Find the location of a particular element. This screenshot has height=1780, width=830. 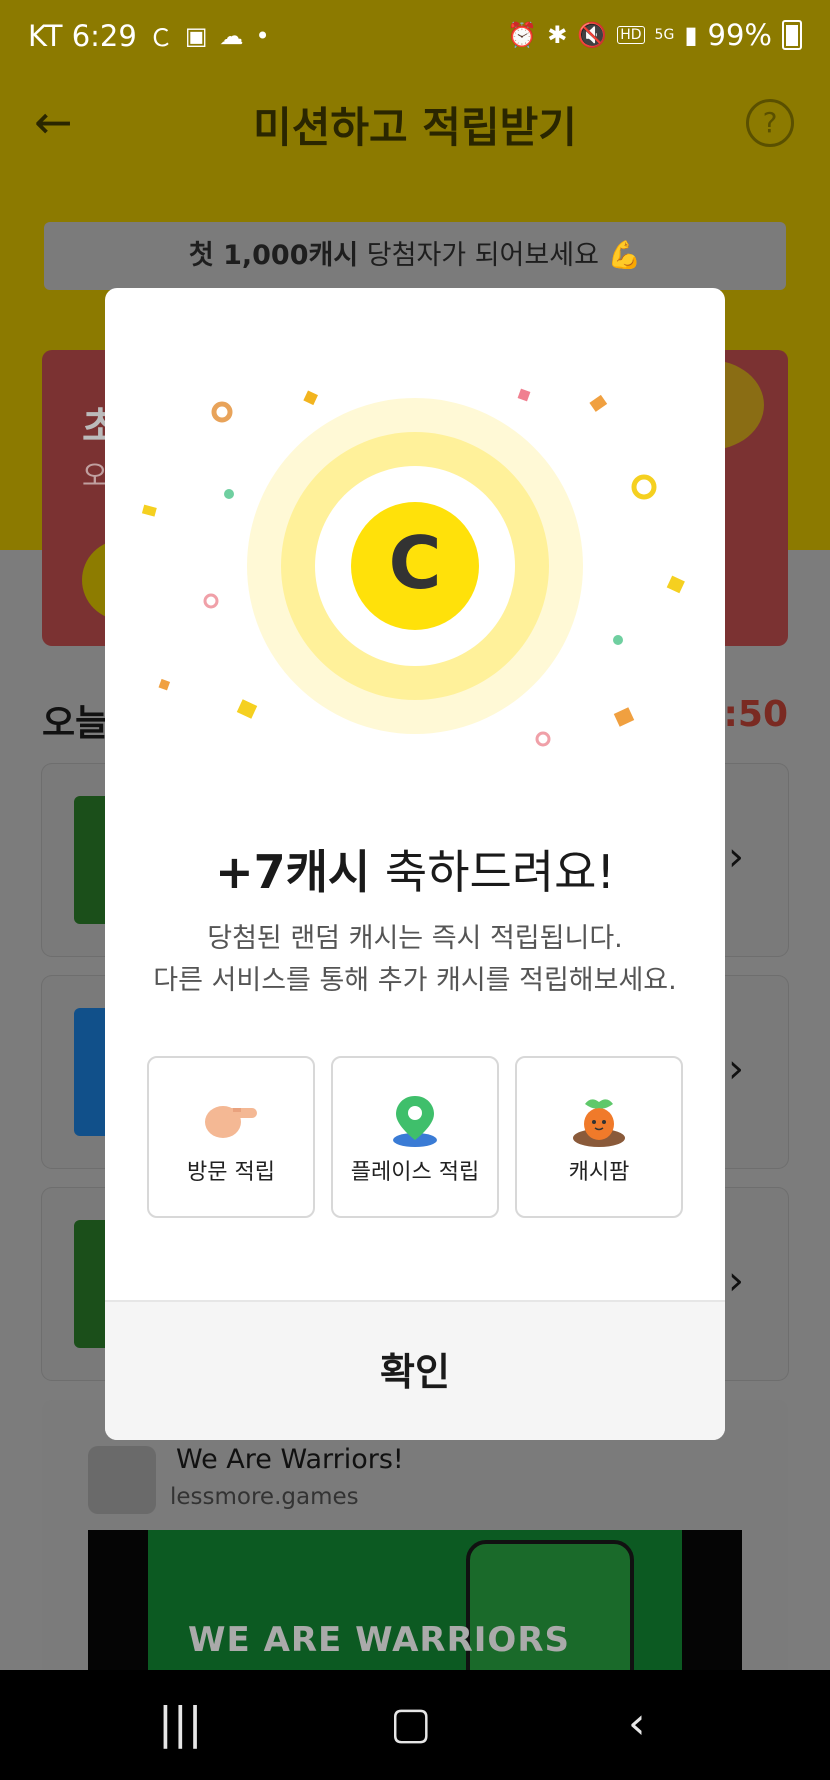

bluetooth-icon: ✱ is located at coordinates (557, 35).